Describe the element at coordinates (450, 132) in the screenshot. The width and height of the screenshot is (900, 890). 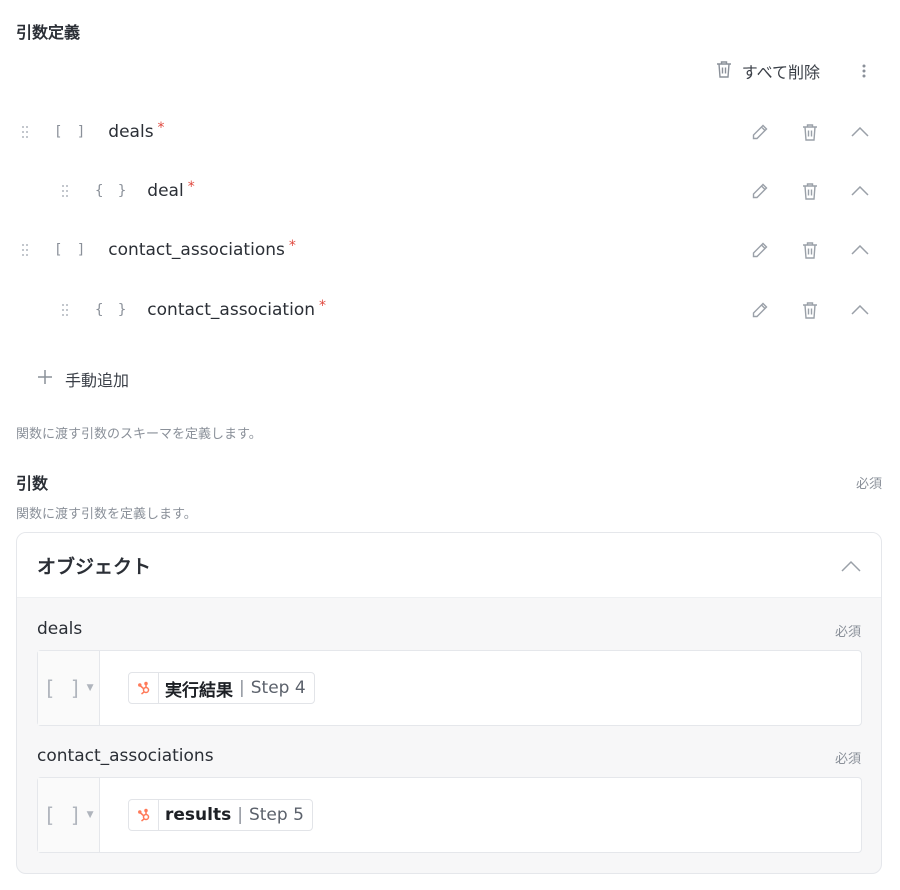
I see `argument-row-deals: [ ] deals *` at that location.